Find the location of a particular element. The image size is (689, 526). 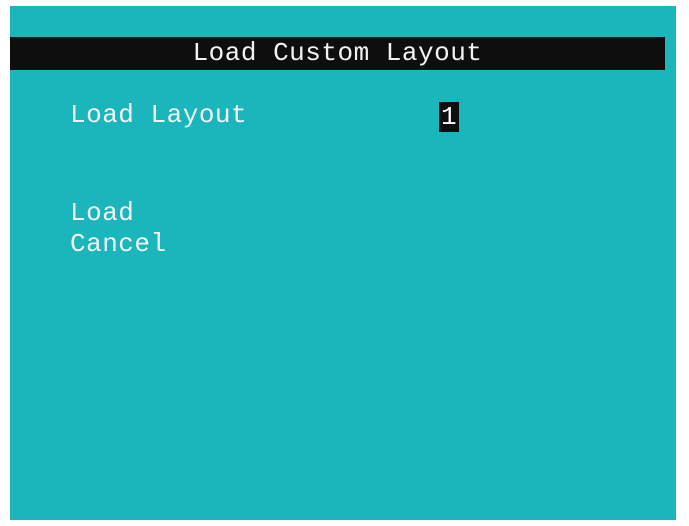

cancel-menu-item: Cancel is located at coordinates (118, 244).